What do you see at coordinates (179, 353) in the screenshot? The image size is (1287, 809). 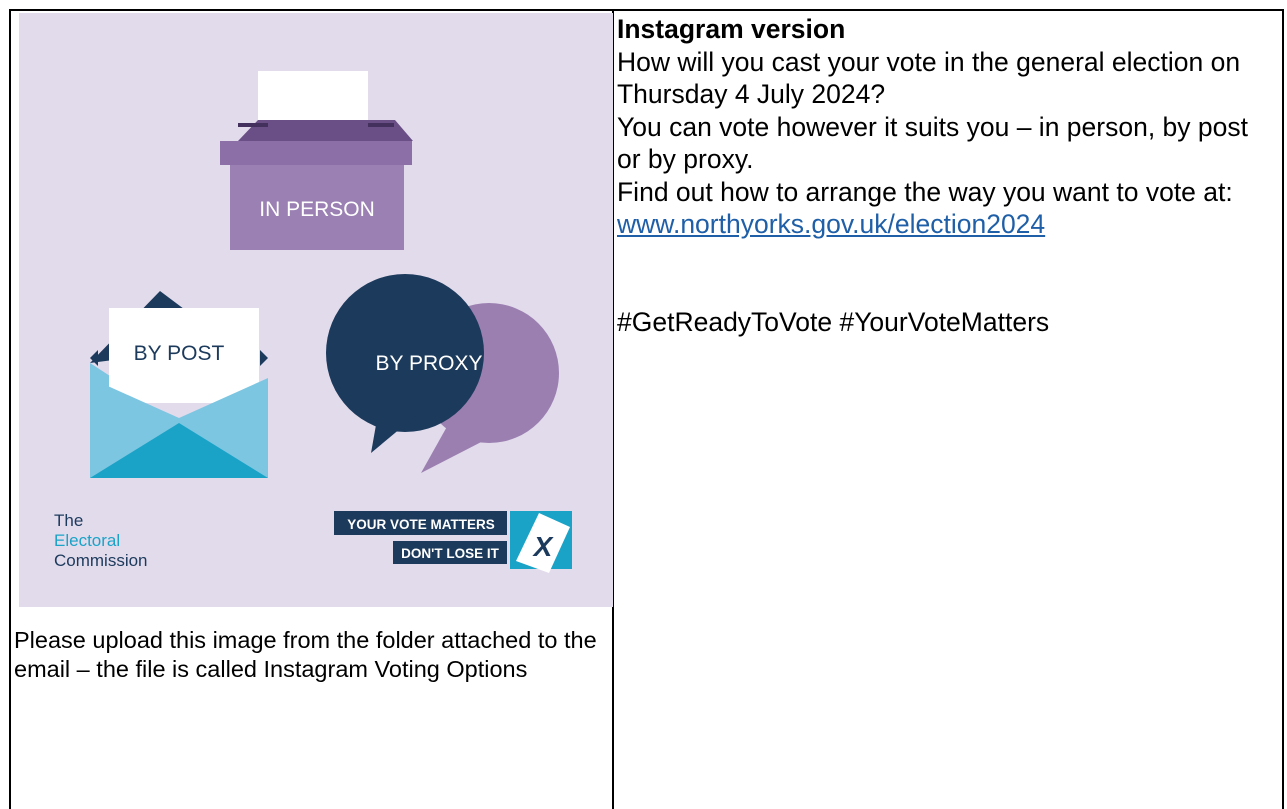 I see `by-post-label: BY POST` at bounding box center [179, 353].